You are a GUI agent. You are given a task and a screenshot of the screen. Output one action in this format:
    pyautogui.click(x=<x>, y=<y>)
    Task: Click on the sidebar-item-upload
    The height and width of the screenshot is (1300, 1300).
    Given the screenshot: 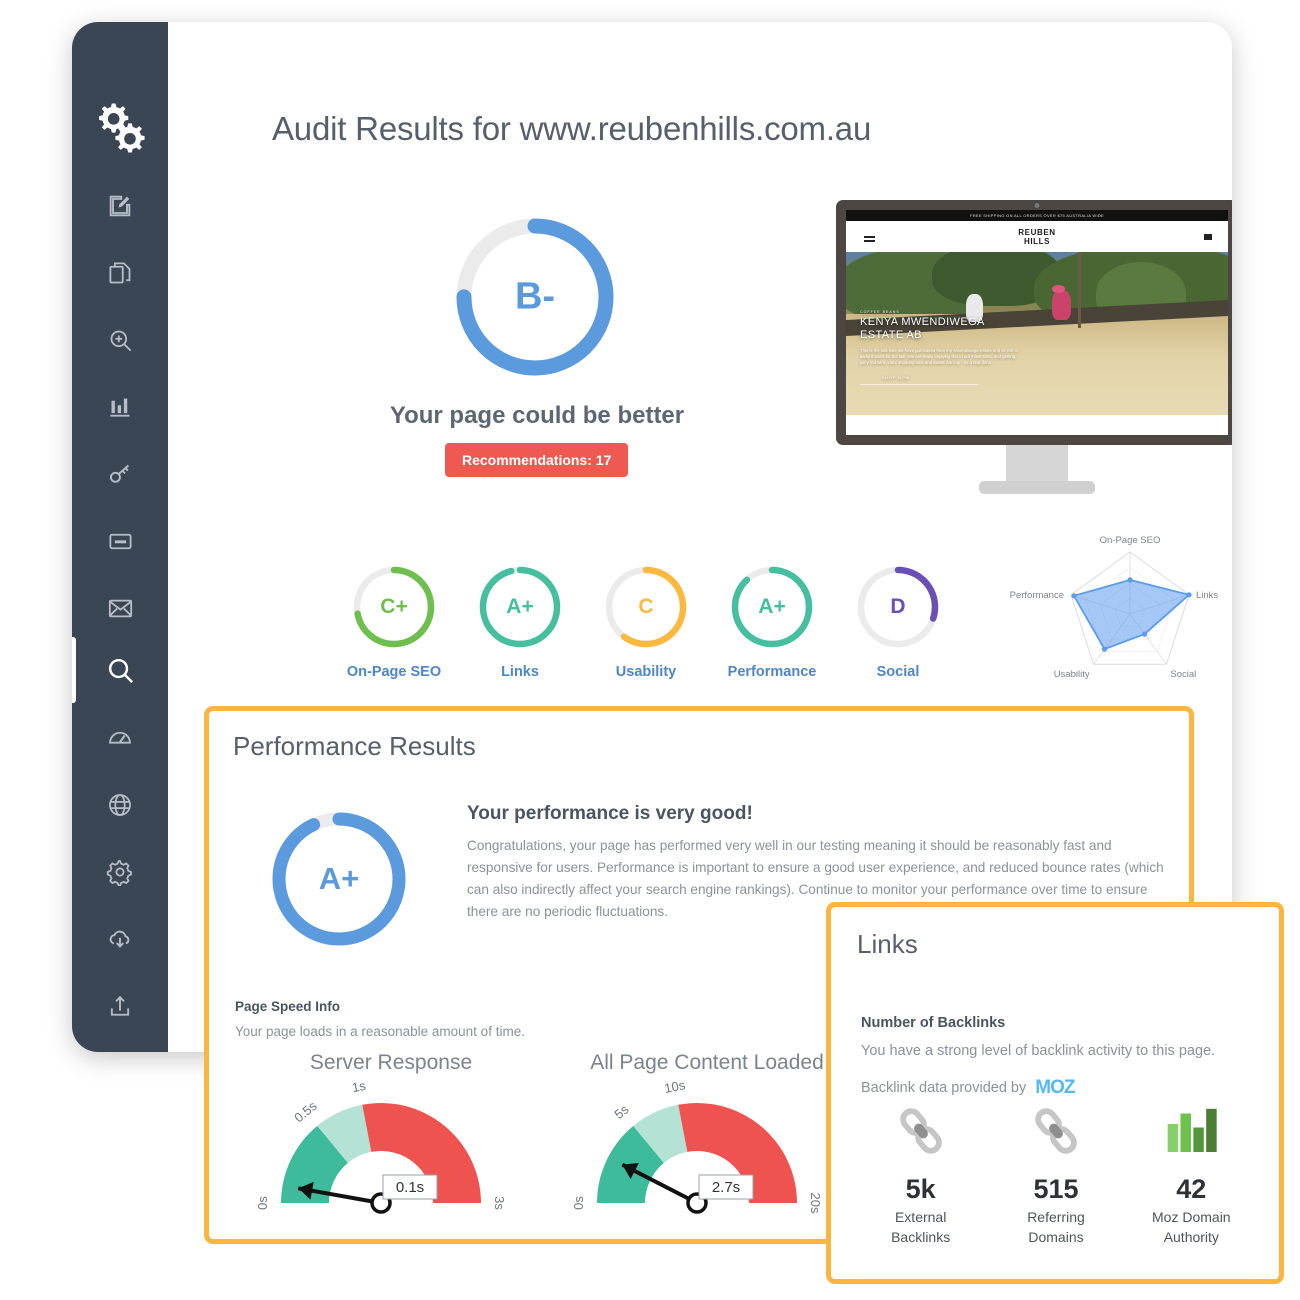 What is the action you would take?
    pyautogui.click(x=120, y=1006)
    